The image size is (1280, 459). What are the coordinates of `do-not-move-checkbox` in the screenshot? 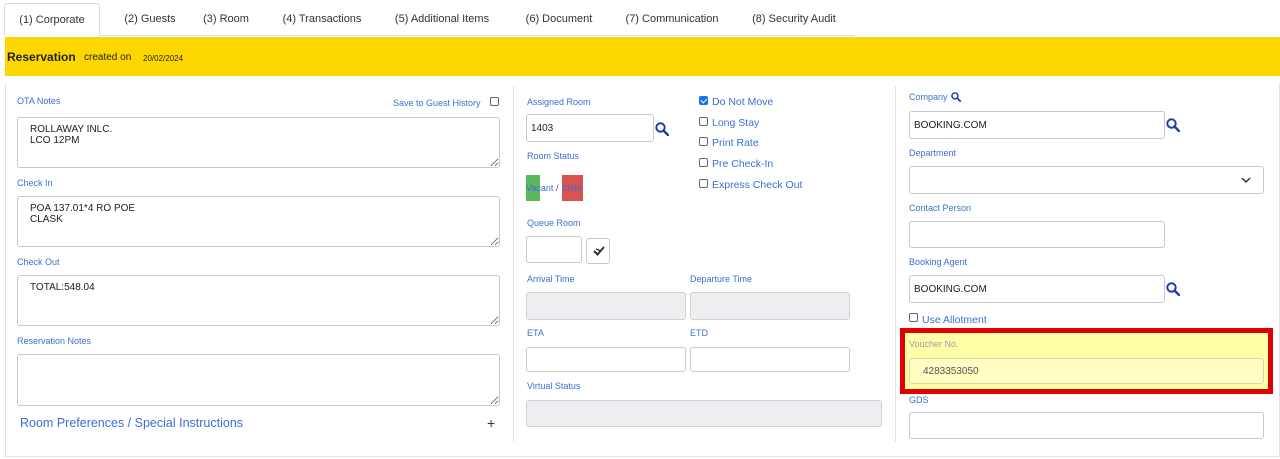 It's located at (703, 100).